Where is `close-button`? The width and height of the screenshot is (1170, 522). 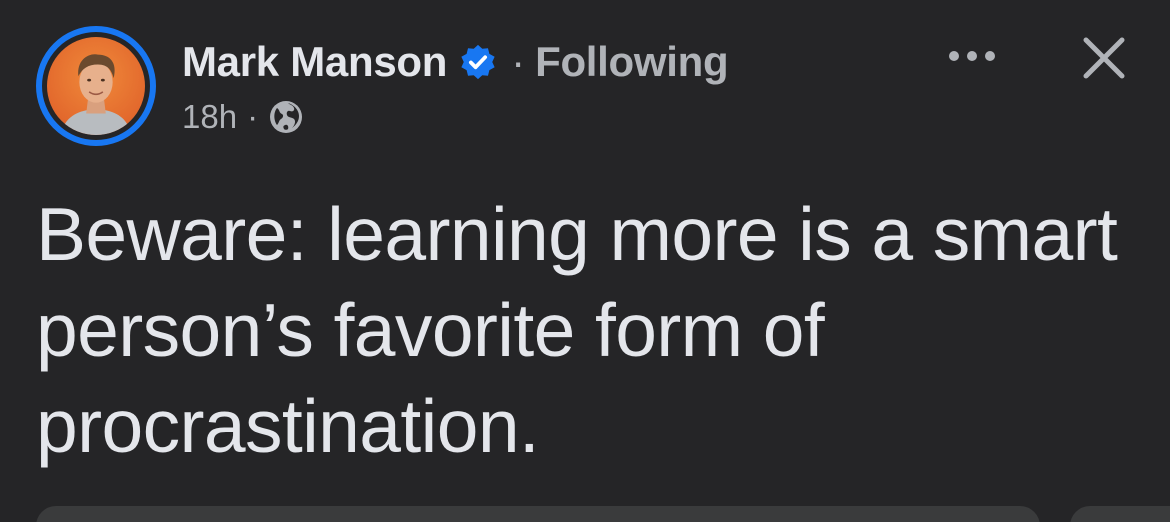
close-button is located at coordinates (1104, 58).